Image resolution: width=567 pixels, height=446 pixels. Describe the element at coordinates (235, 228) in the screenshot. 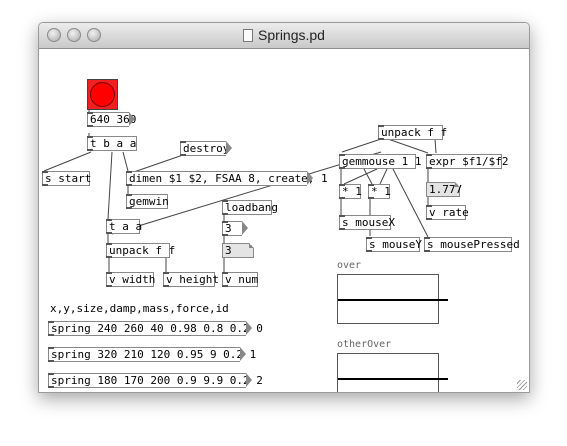

I see `number-message-3: 3` at that location.